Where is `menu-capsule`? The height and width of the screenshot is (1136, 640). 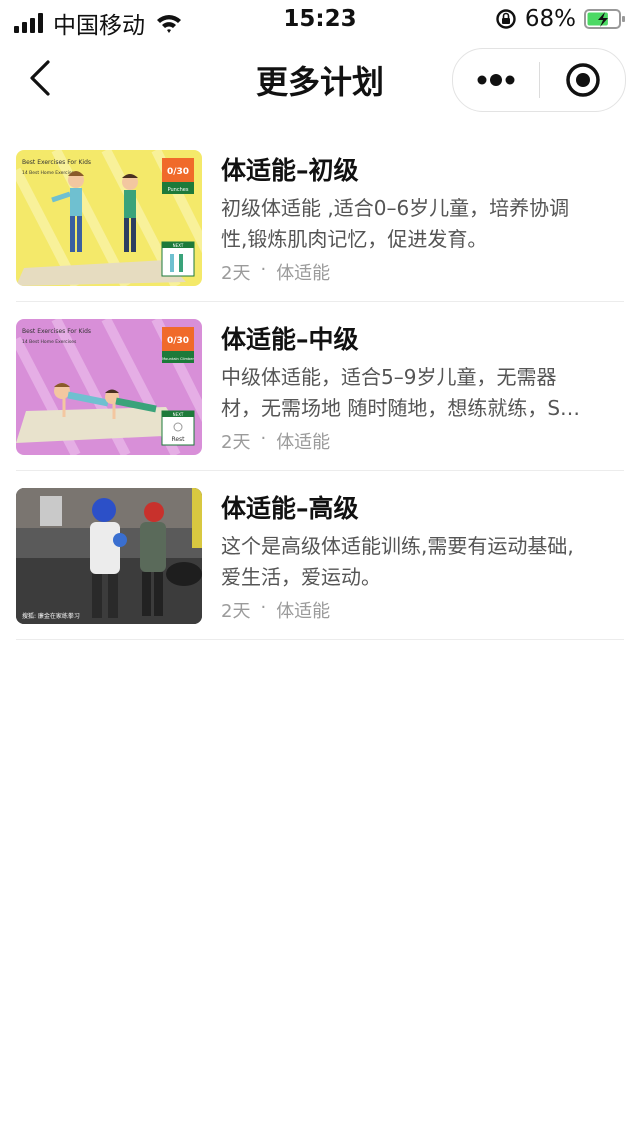 menu-capsule is located at coordinates (539, 80).